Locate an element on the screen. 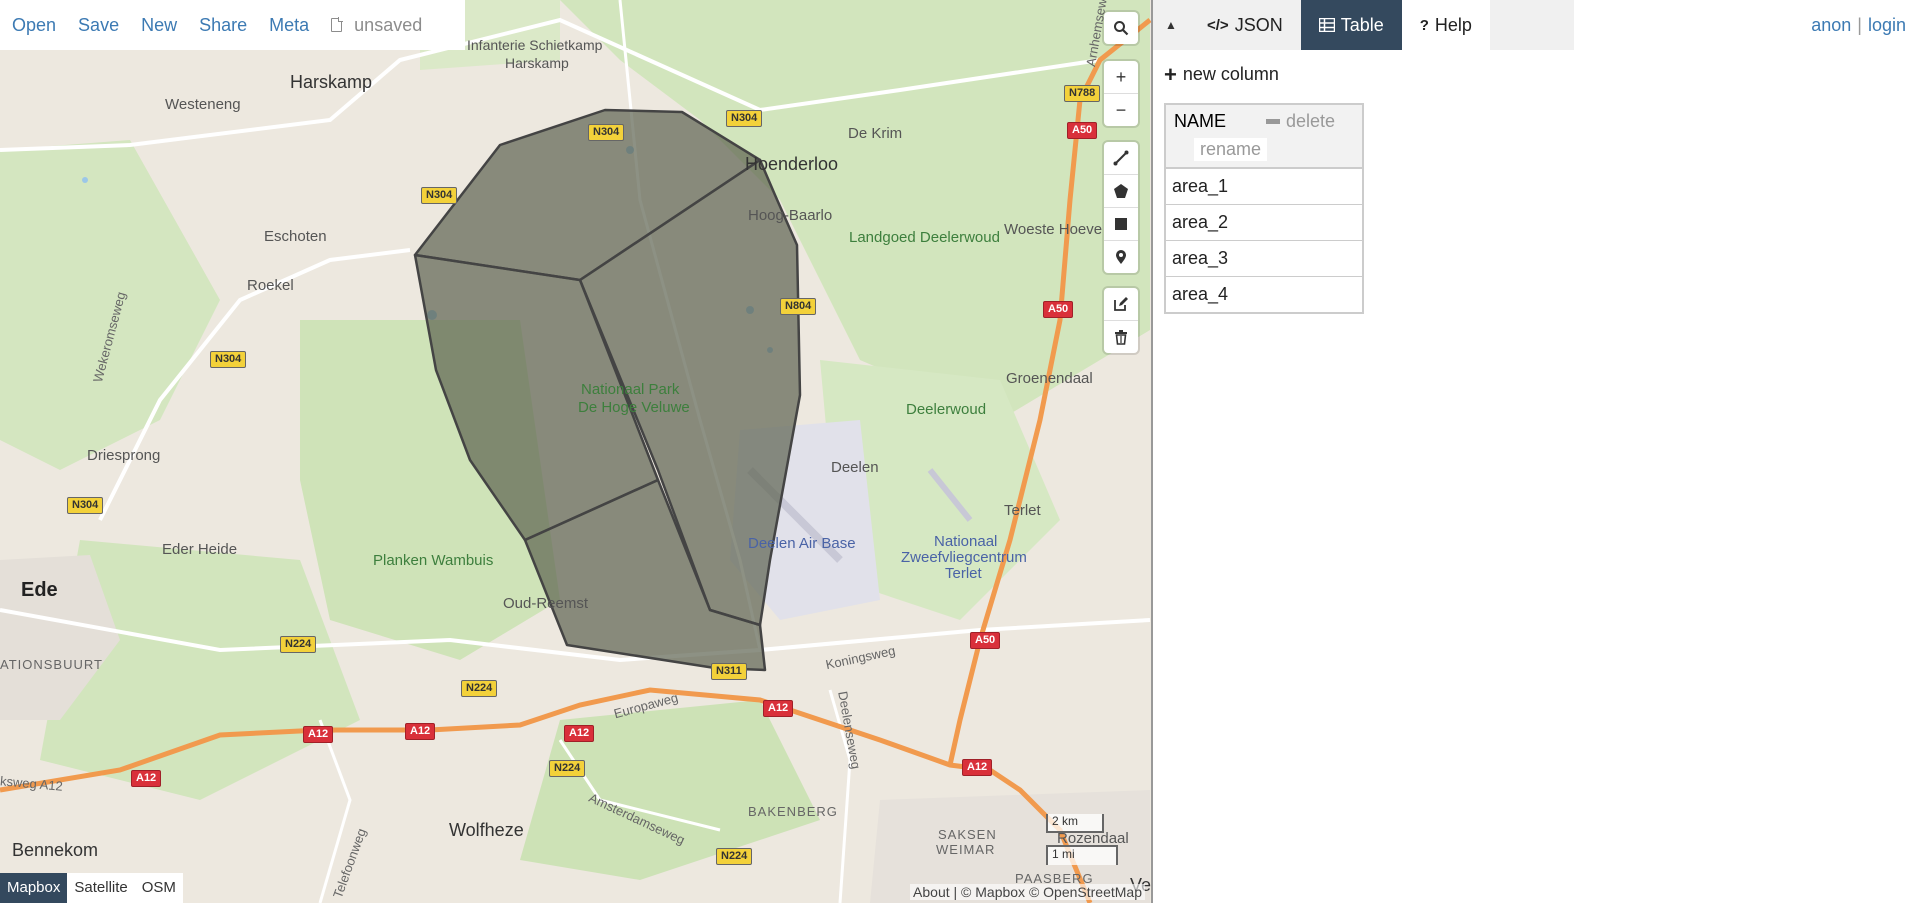 This screenshot has width=1920, height=903. share-button: Share is located at coordinates (223, 25).